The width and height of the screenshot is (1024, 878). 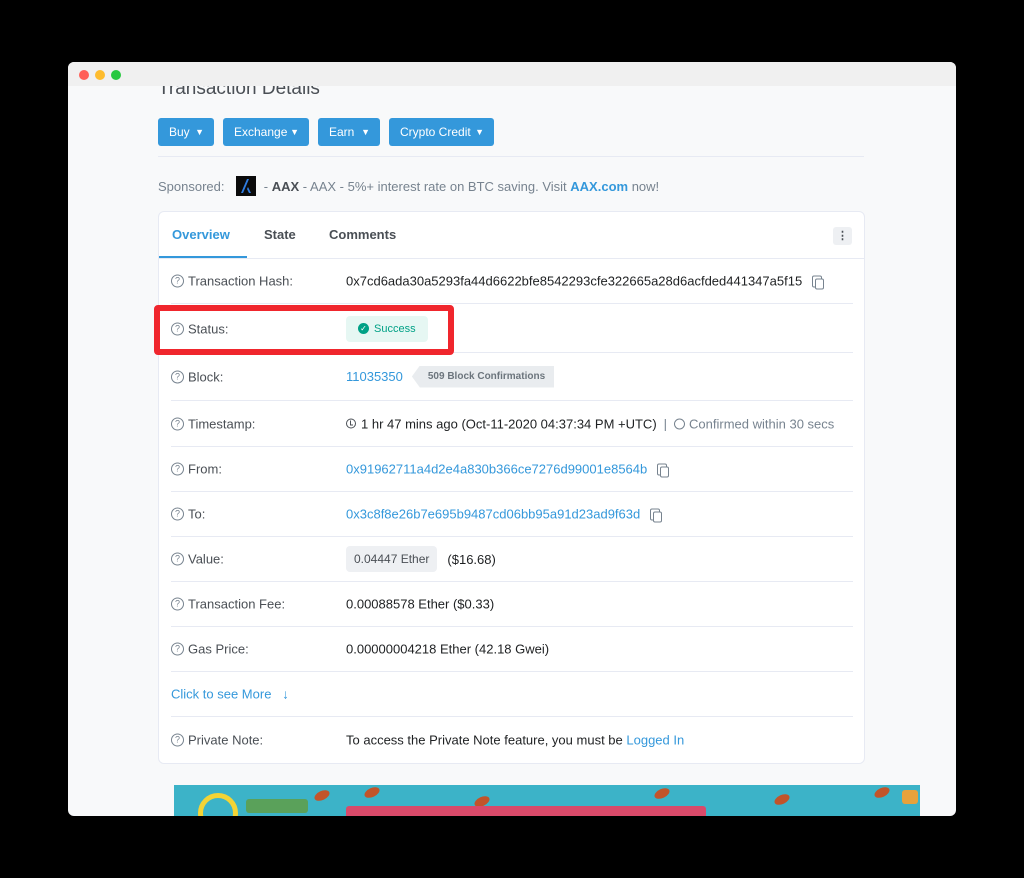 I want to click on row-value: ? Value: 0.04447 Ether ($16.68), so click(x=512, y=559).